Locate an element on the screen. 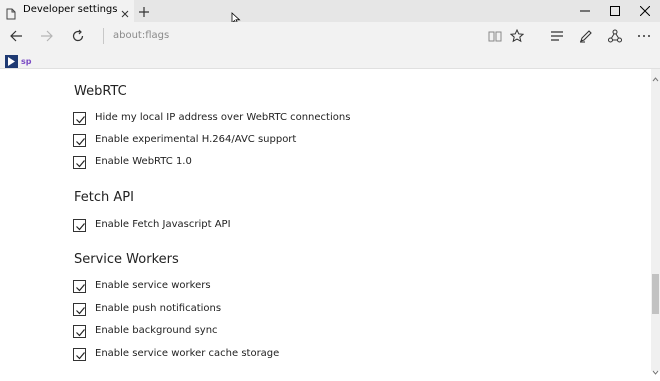 The image size is (660, 381). flag-label: Enable service workers is located at coordinates (153, 285).